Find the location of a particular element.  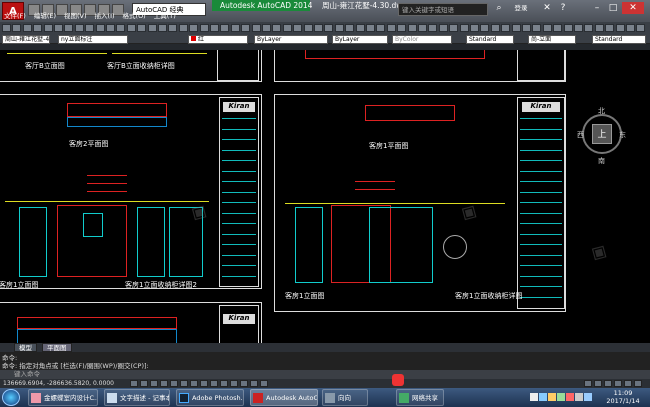

search-input: 键入关键字或短语 is located at coordinates (443, 9).